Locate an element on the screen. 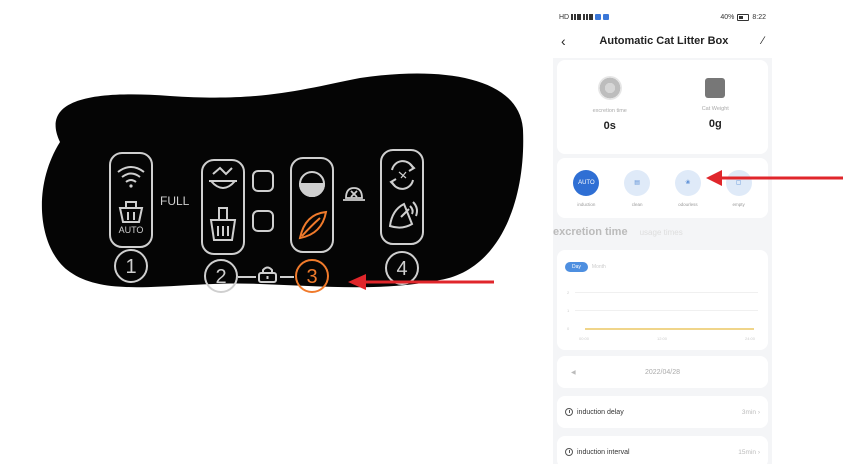 The height and width of the screenshot is (464, 846). stat-value: 0g is located at coordinates (715, 124).